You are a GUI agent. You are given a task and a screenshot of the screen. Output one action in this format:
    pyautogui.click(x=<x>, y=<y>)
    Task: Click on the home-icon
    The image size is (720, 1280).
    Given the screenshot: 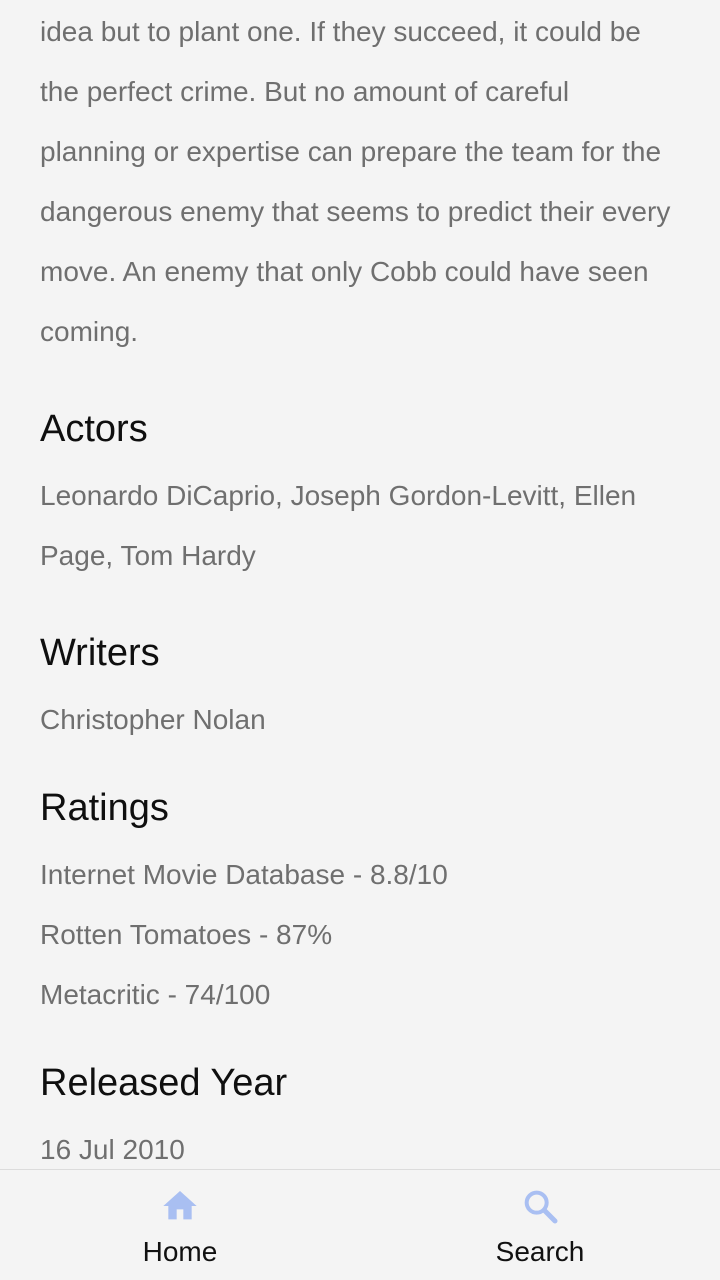 What is the action you would take?
    pyautogui.click(x=180, y=1205)
    